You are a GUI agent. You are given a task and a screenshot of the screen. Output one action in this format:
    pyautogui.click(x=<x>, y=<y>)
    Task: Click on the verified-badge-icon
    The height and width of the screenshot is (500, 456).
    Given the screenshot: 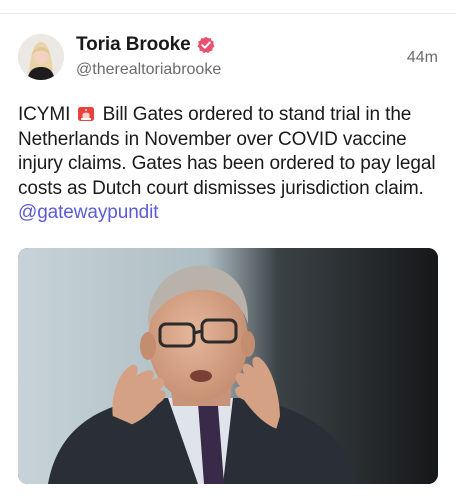 What is the action you would take?
    pyautogui.click(x=206, y=45)
    